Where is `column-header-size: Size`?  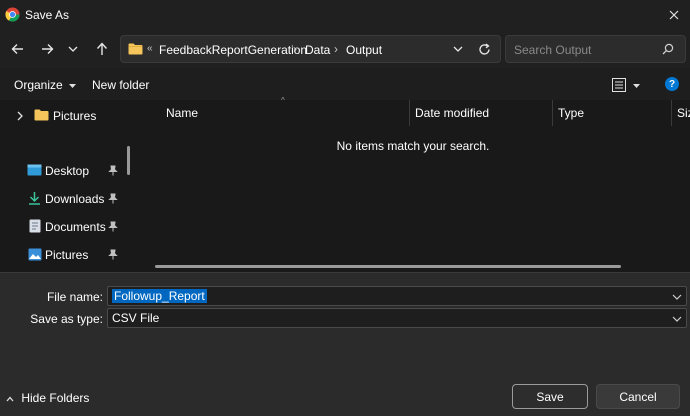
column-header-size: Size is located at coordinates (683, 113).